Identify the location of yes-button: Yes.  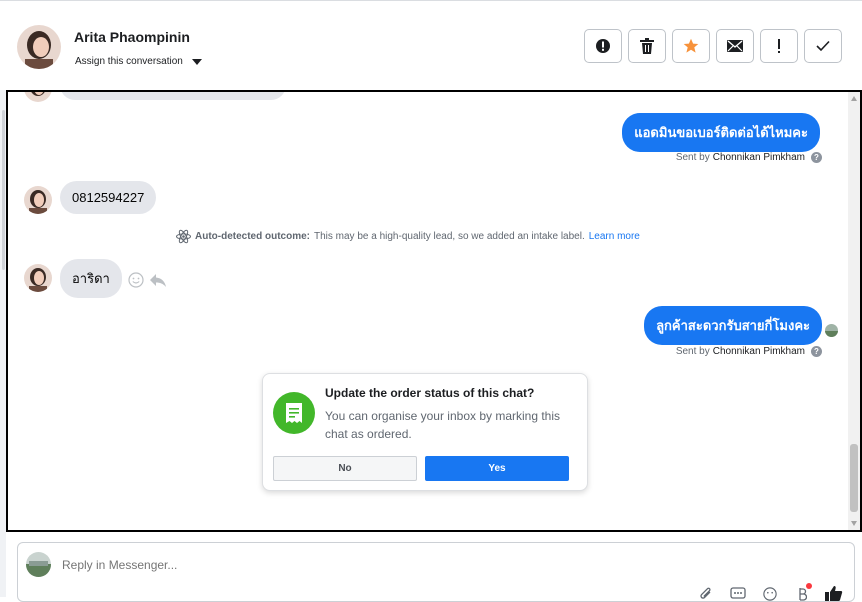
(497, 468).